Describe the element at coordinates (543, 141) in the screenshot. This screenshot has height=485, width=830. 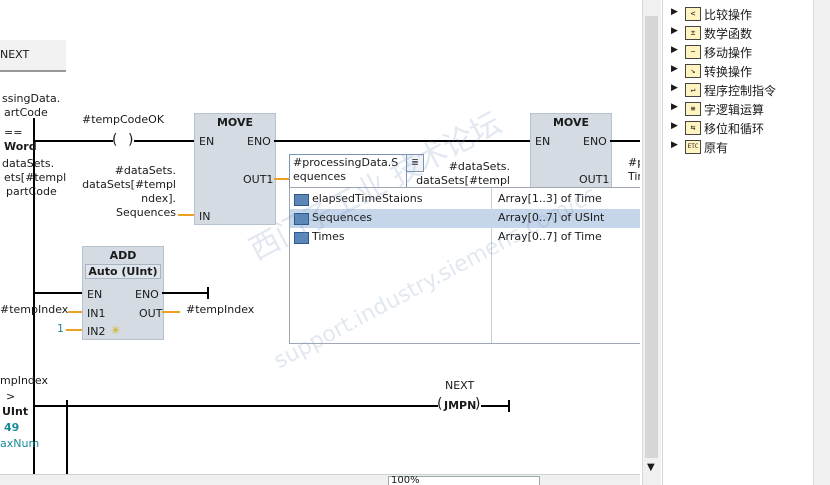
I see `move2-pin-en: EN` at that location.